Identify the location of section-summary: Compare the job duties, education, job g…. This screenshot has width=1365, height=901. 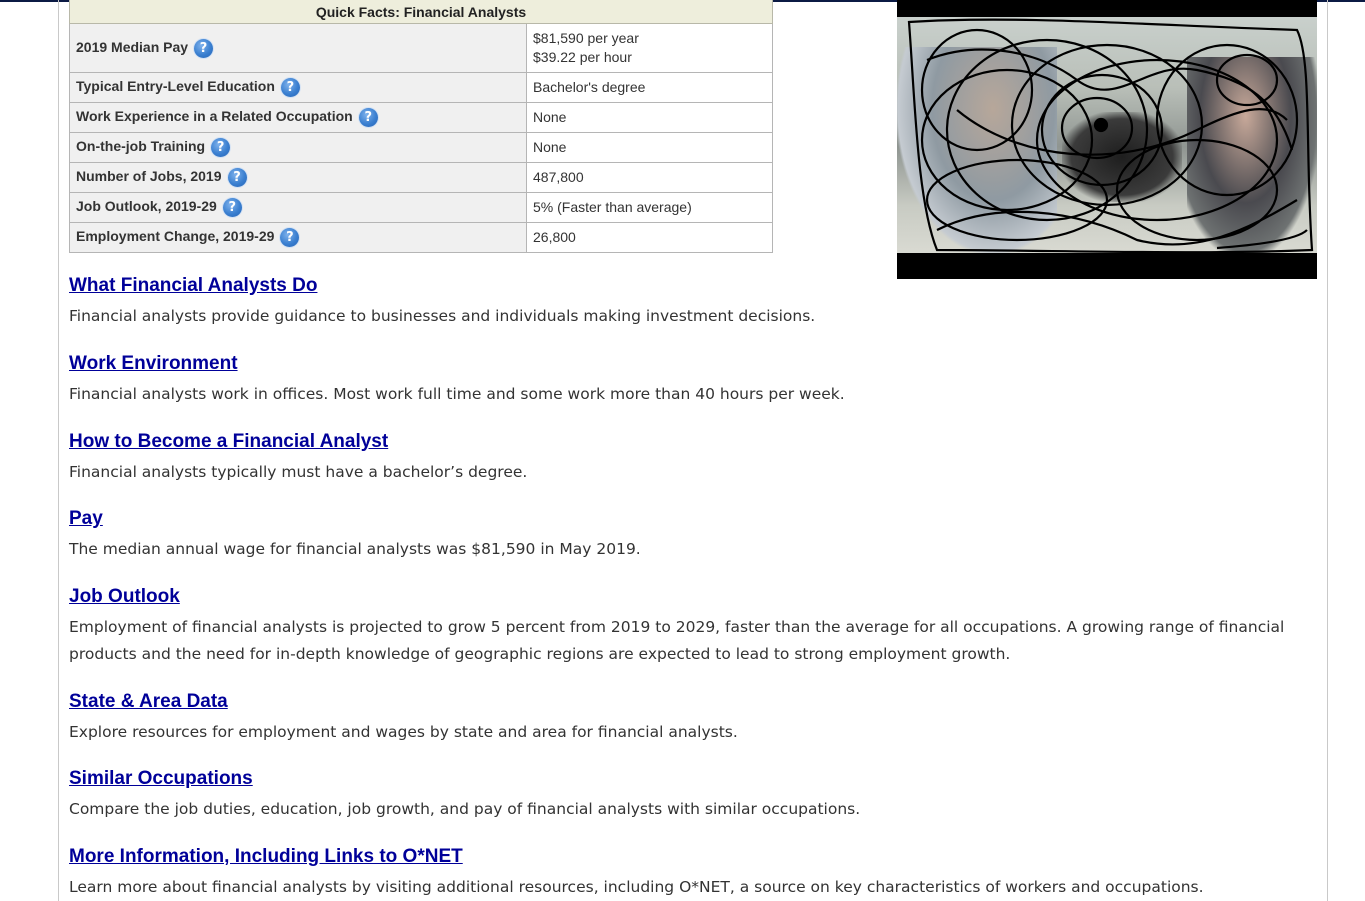
(465, 809).